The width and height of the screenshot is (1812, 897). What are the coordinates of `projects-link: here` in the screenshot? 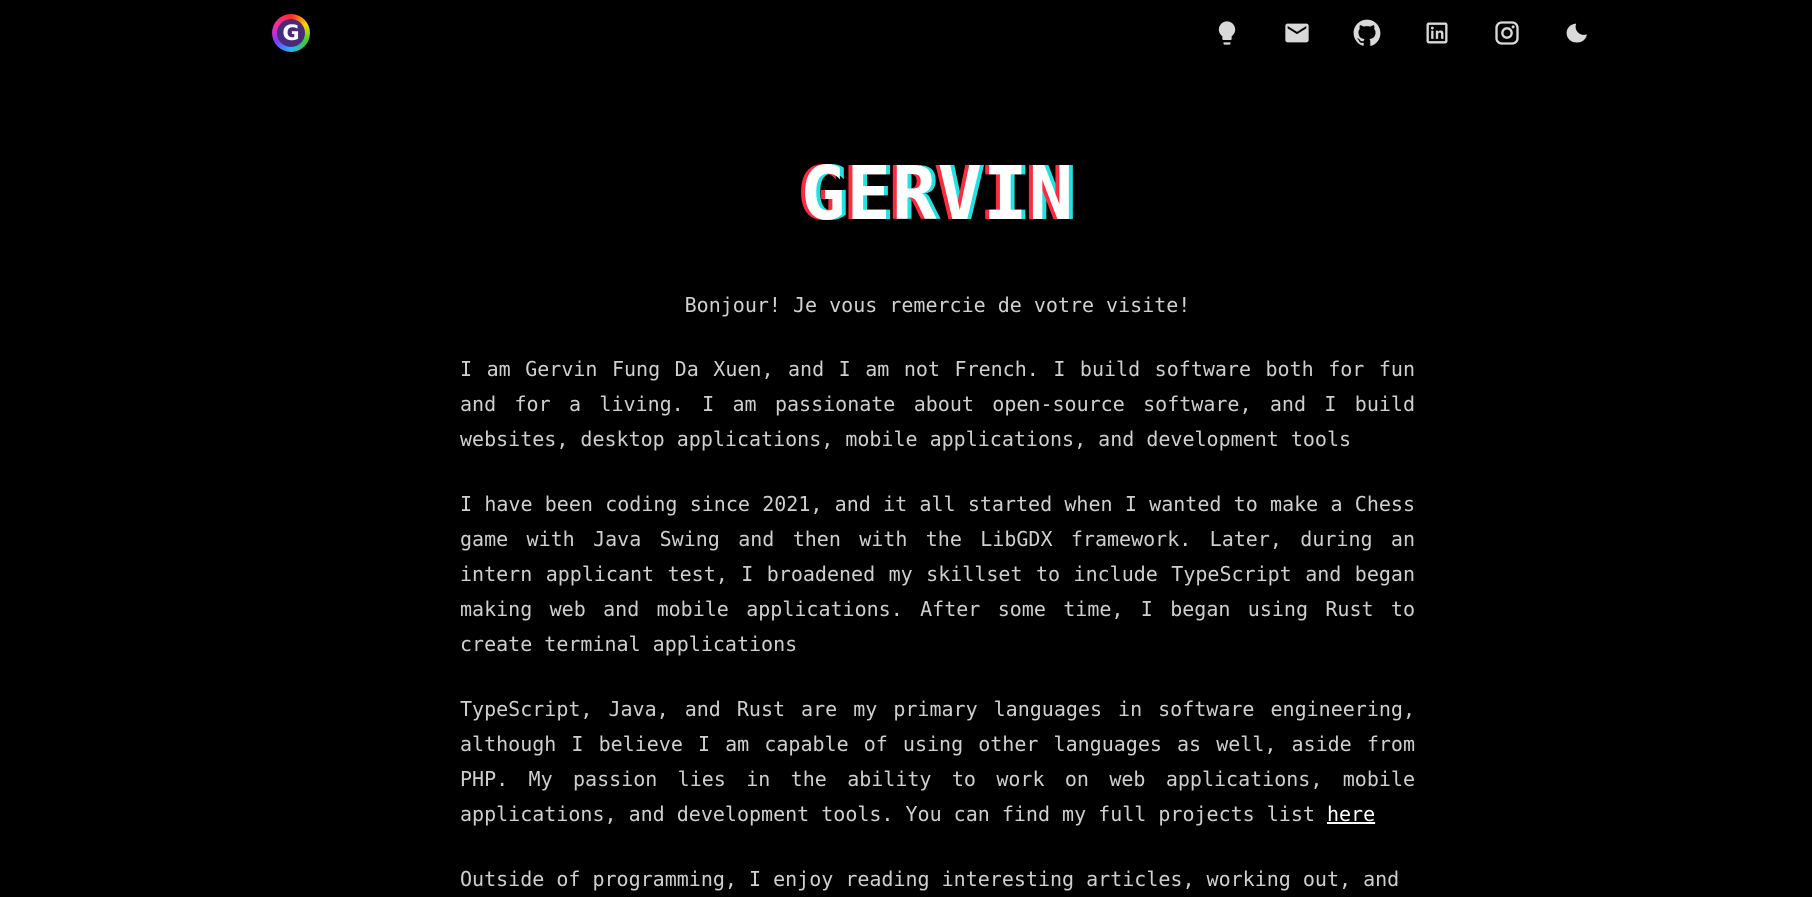 It's located at (1351, 814).